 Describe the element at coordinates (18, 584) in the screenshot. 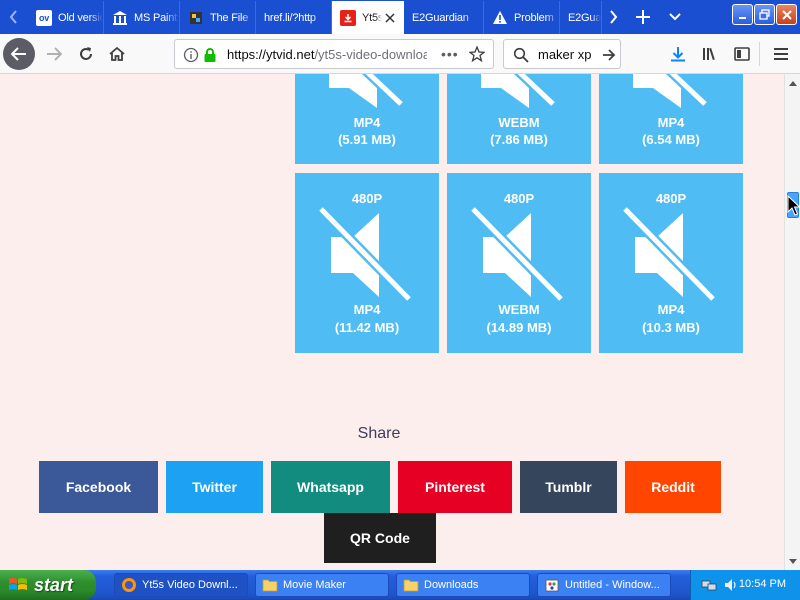

I see `windows-logo-icon` at that location.